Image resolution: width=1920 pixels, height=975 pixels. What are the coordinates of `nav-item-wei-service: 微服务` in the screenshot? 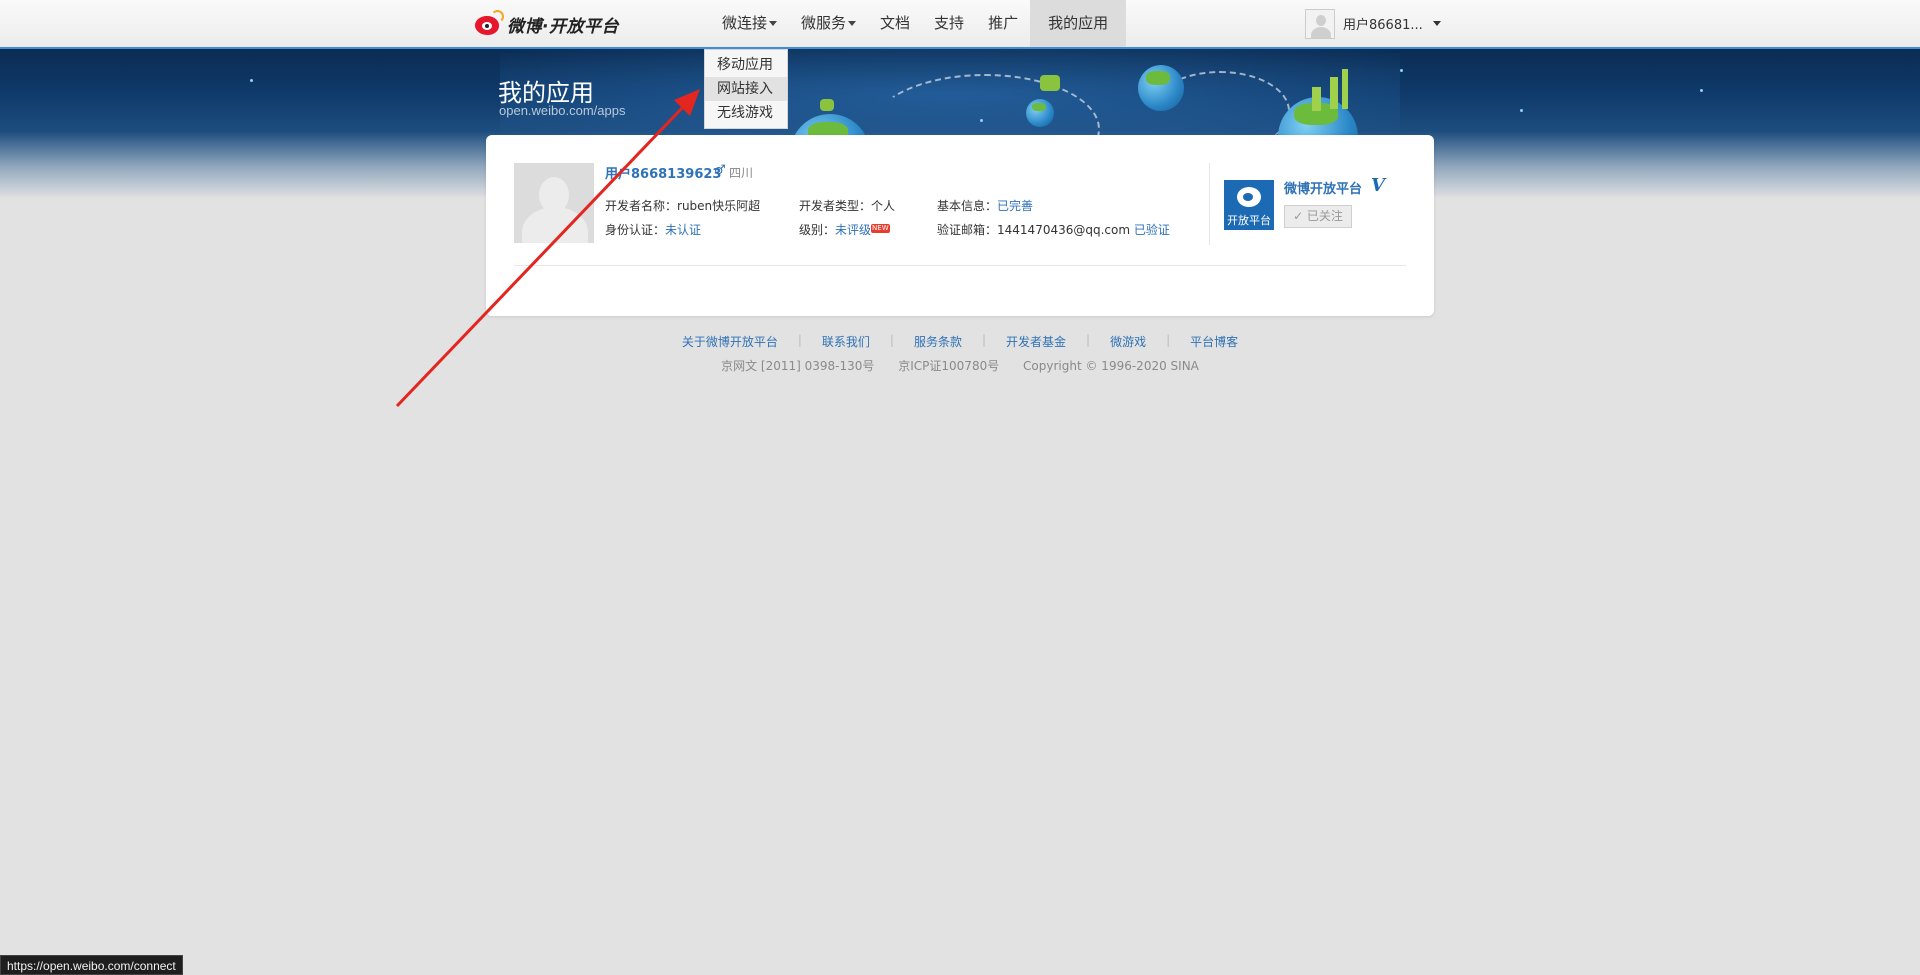 It's located at (828, 23).